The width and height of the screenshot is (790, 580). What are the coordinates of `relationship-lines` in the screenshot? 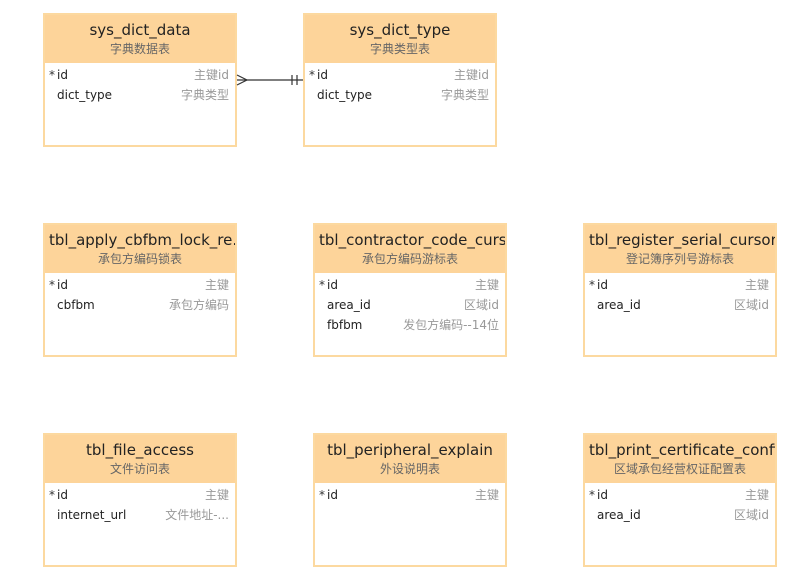 It's located at (269, 80).